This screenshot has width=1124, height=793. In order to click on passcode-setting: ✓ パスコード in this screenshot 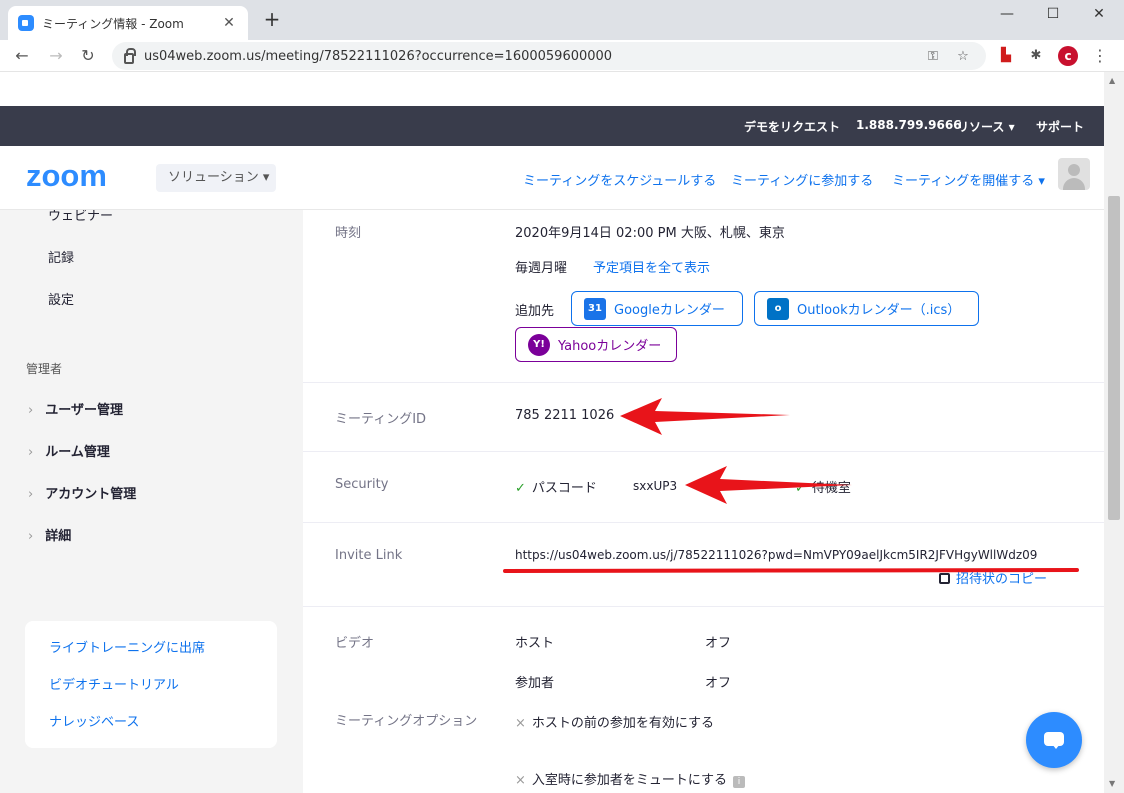, I will do `click(556, 488)`.